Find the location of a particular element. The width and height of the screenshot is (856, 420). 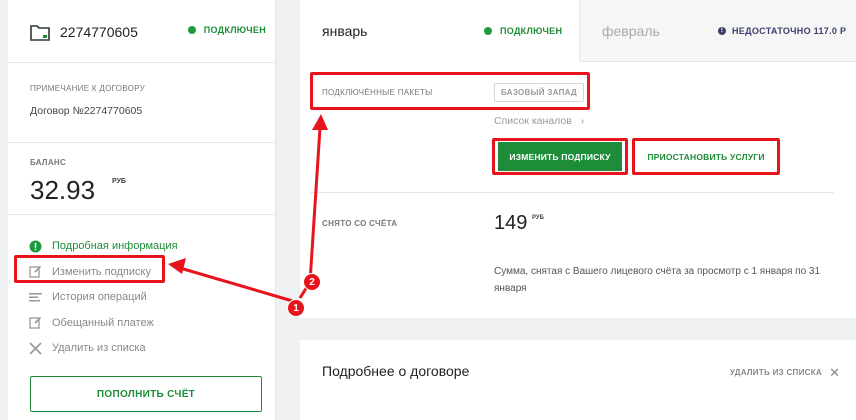

list-icon is located at coordinates (35, 297).